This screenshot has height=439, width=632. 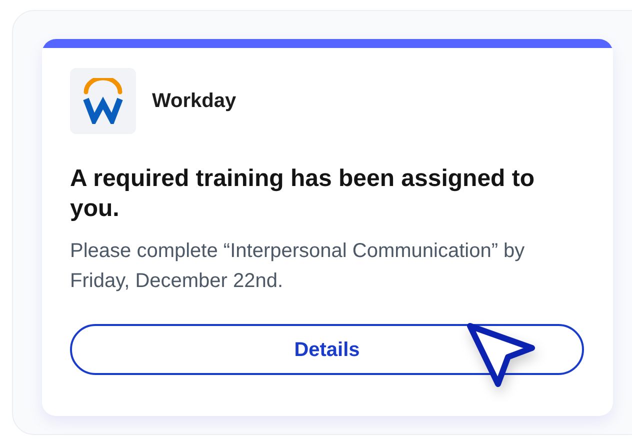 What do you see at coordinates (194, 101) in the screenshot?
I see `app-name: Workday` at bounding box center [194, 101].